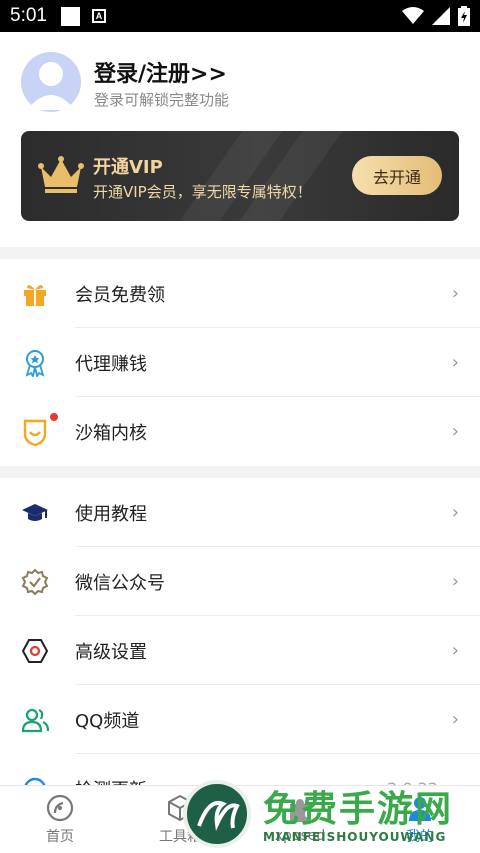  I want to click on avatar, so click(51, 82).